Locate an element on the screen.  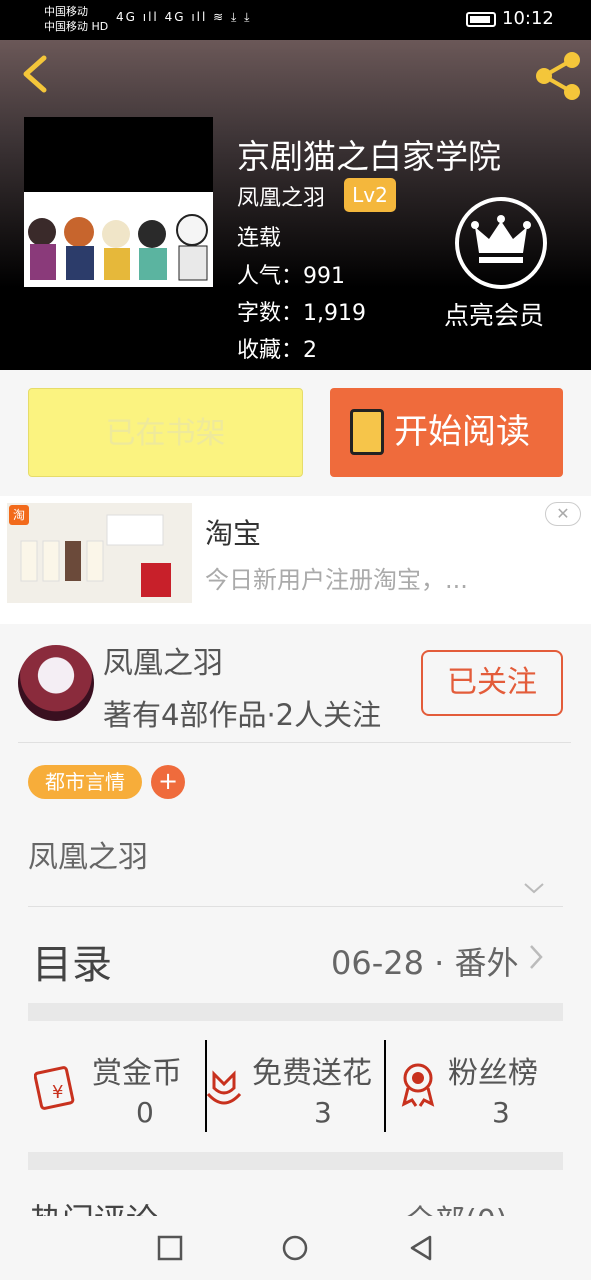
back-triangle-icon is located at coordinates (421, 1248).